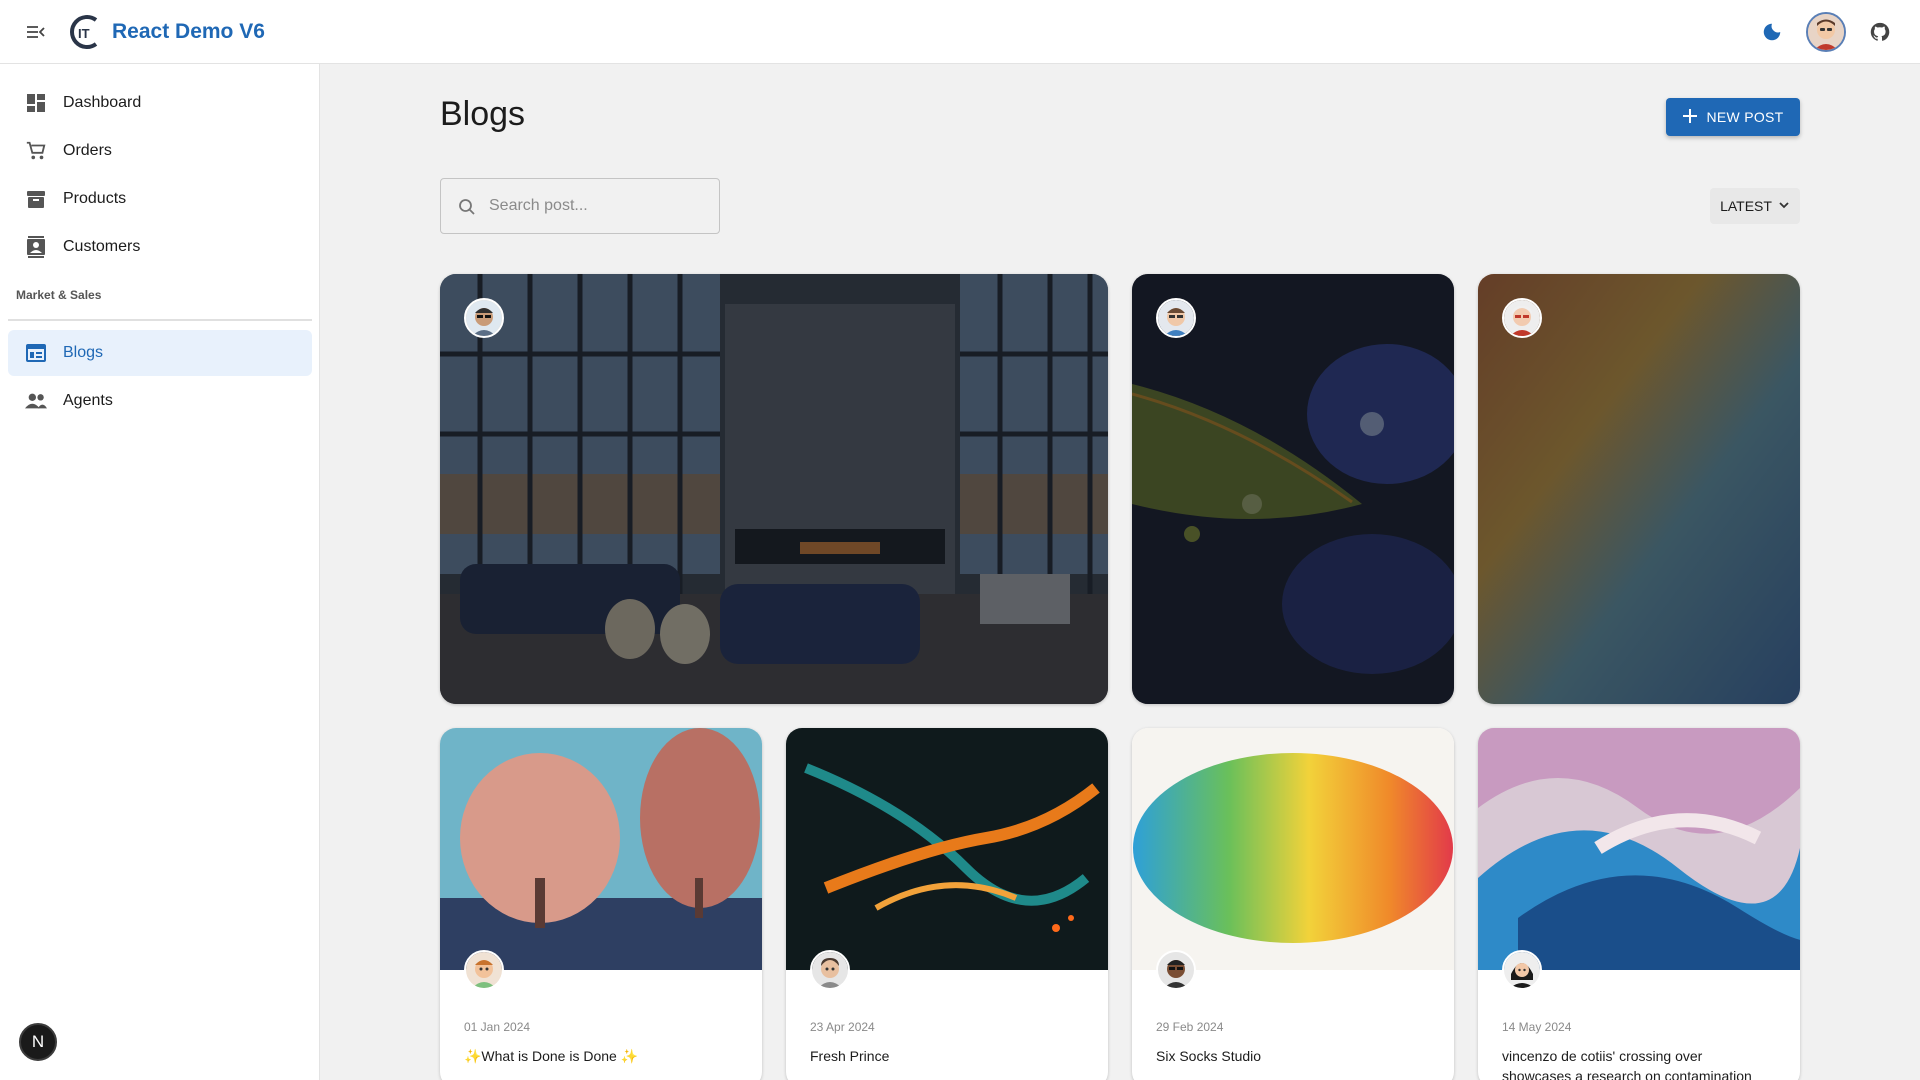 This screenshot has height=1080, width=1920. What do you see at coordinates (160, 103) in the screenshot?
I see `sidebar-item-dashboard: Dashboard` at bounding box center [160, 103].